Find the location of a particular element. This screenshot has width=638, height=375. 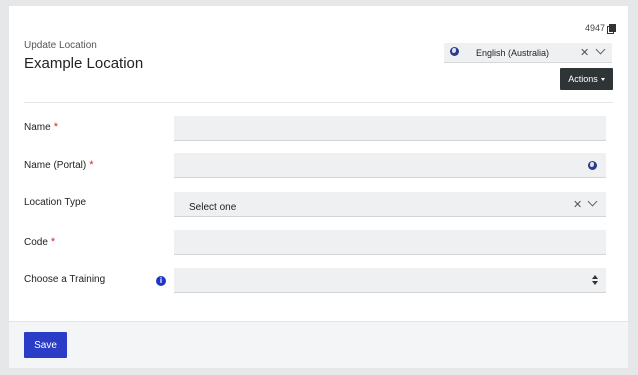

name-label: Name * is located at coordinates (41, 127).